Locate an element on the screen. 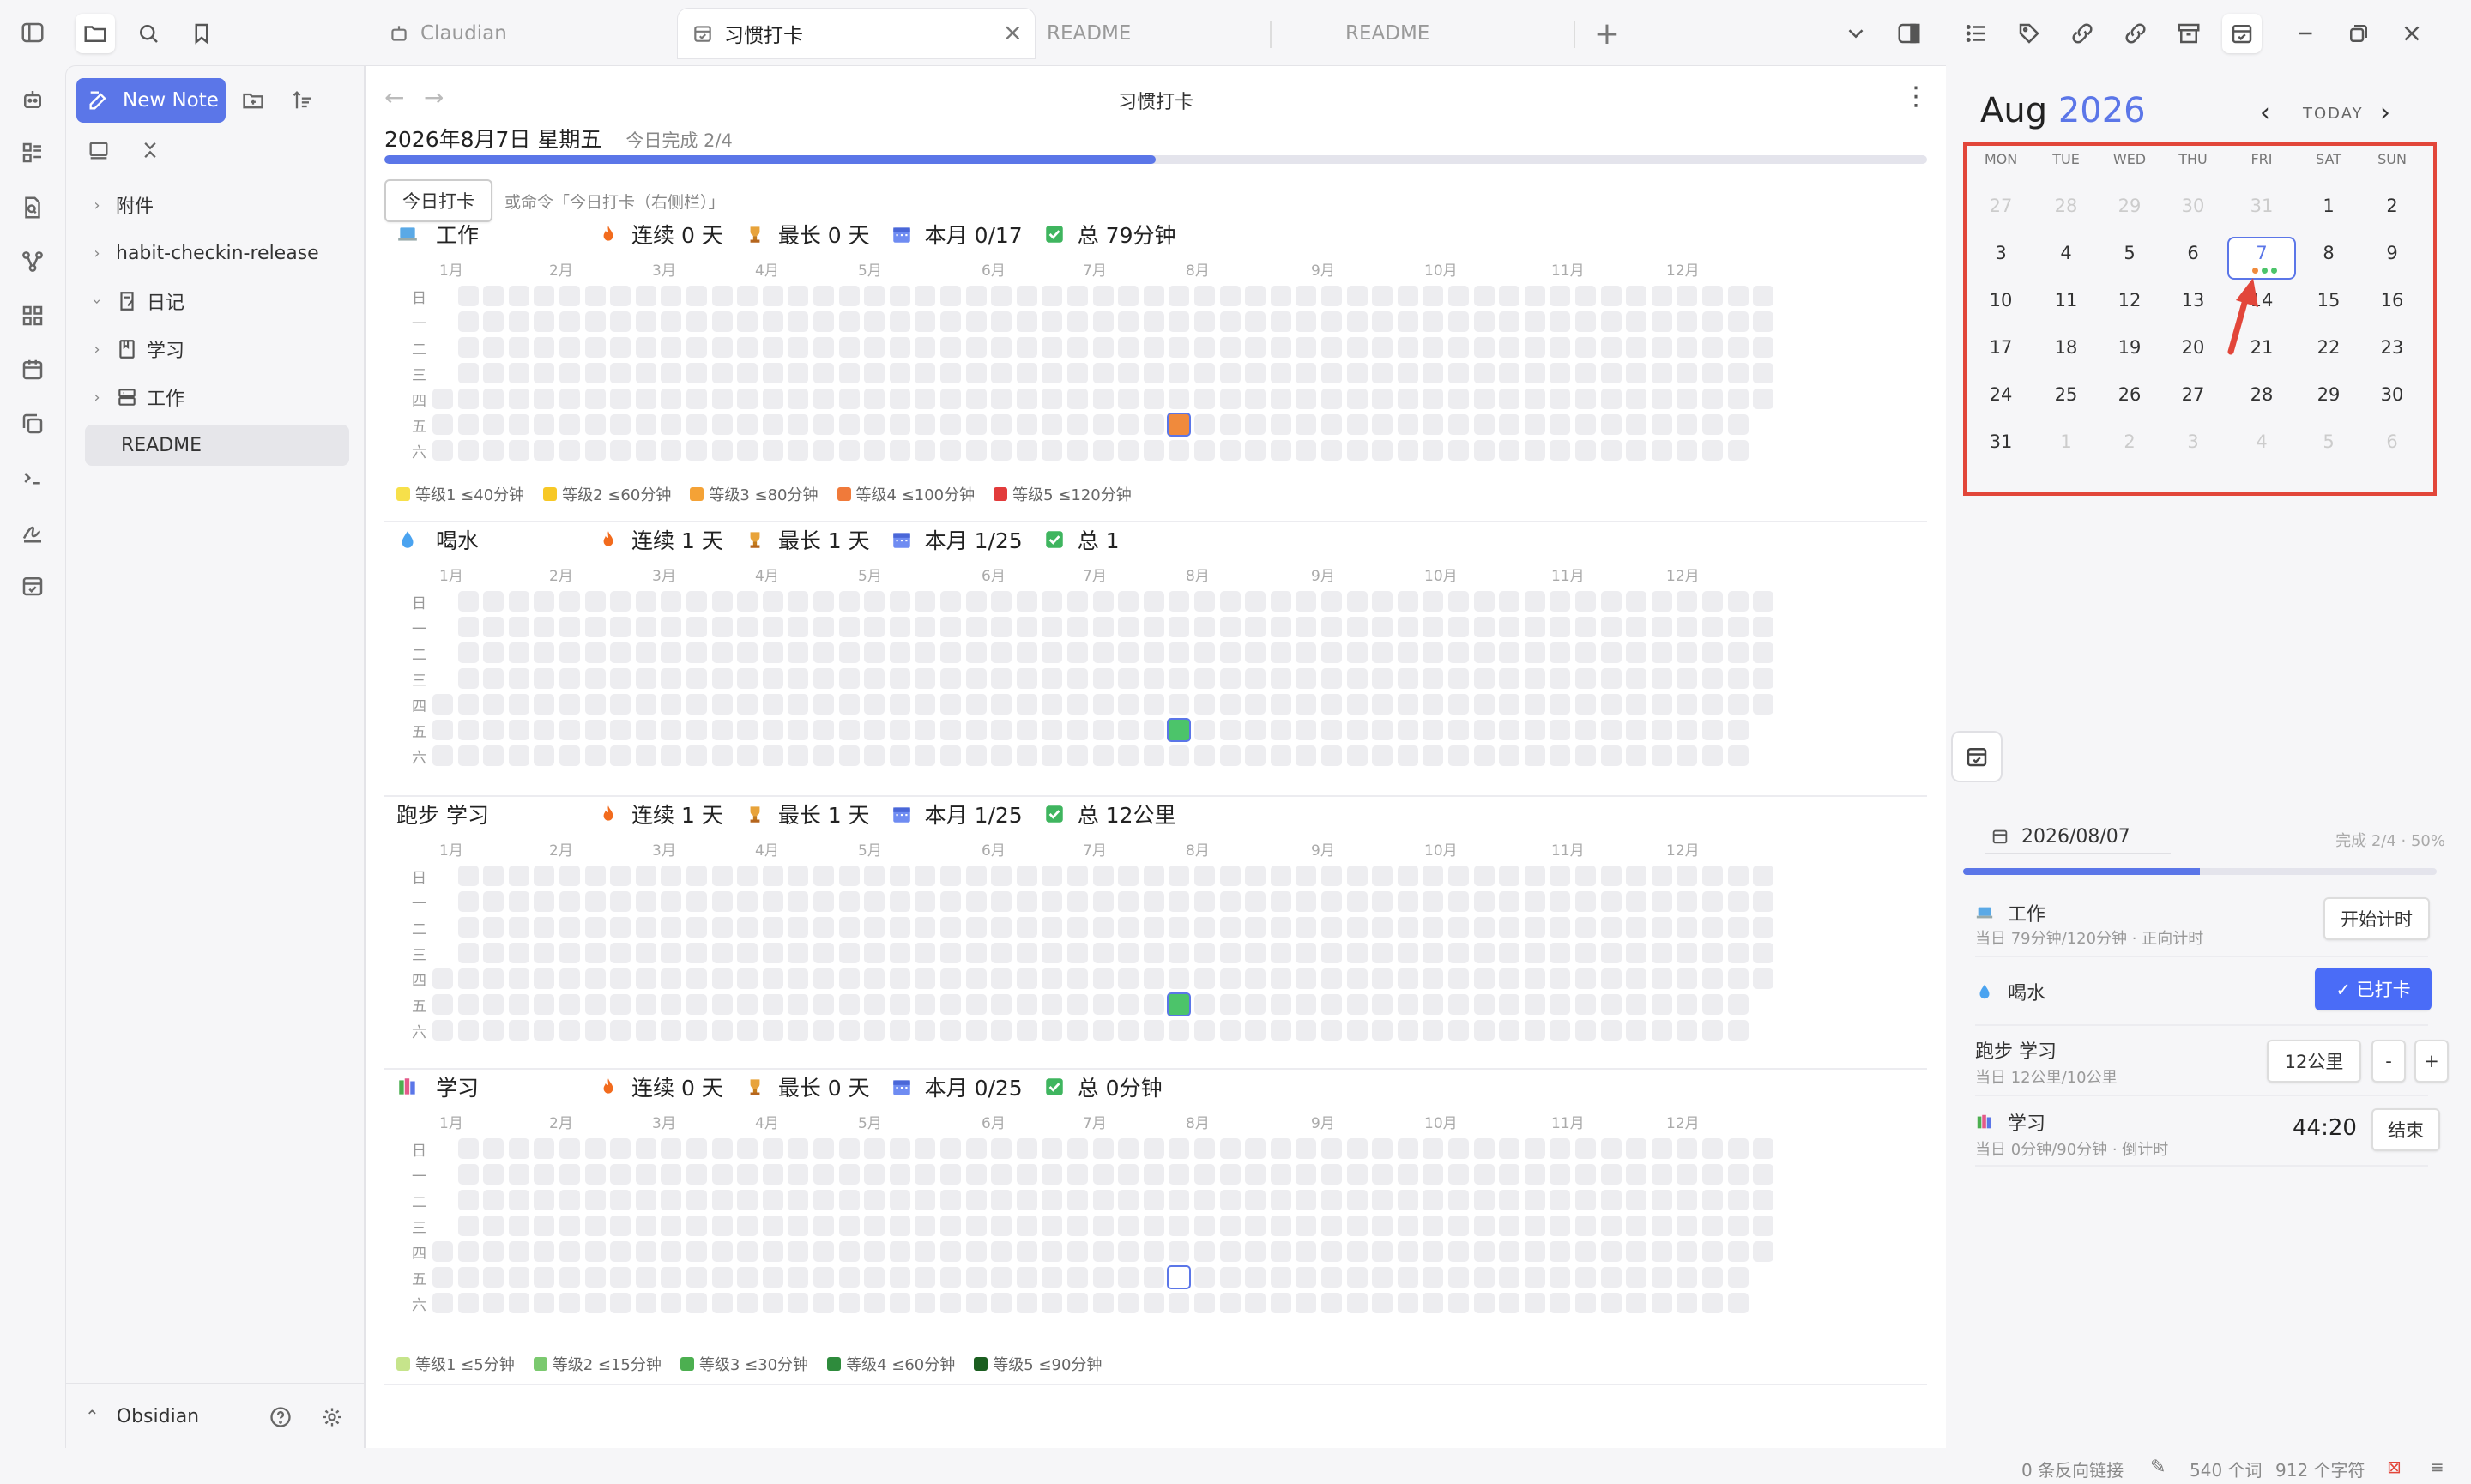  search-file-icon is located at coordinates (32, 207).